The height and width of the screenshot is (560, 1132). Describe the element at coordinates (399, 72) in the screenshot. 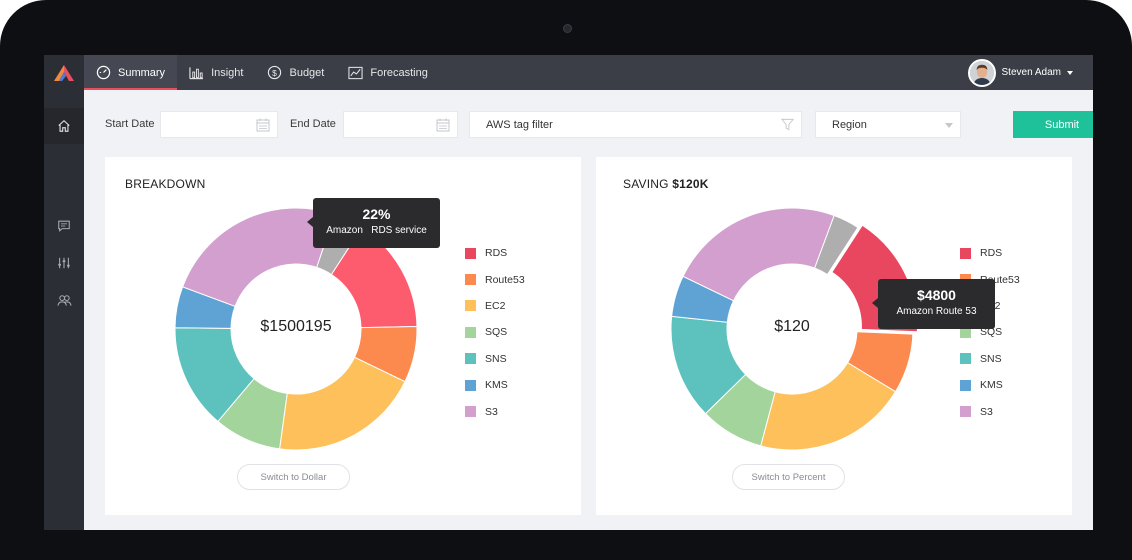

I see `tab-forecasting-label: Forecasting` at that location.